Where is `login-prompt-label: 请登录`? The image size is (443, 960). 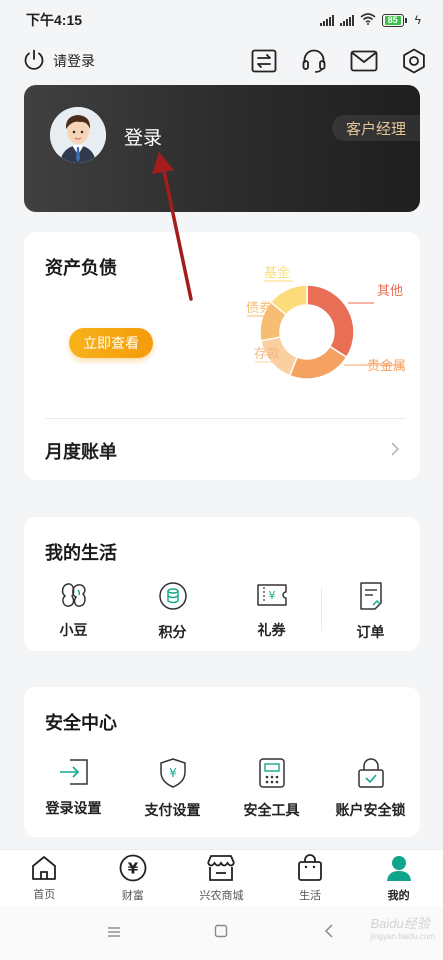 login-prompt-label: 请登录 is located at coordinates (74, 61).